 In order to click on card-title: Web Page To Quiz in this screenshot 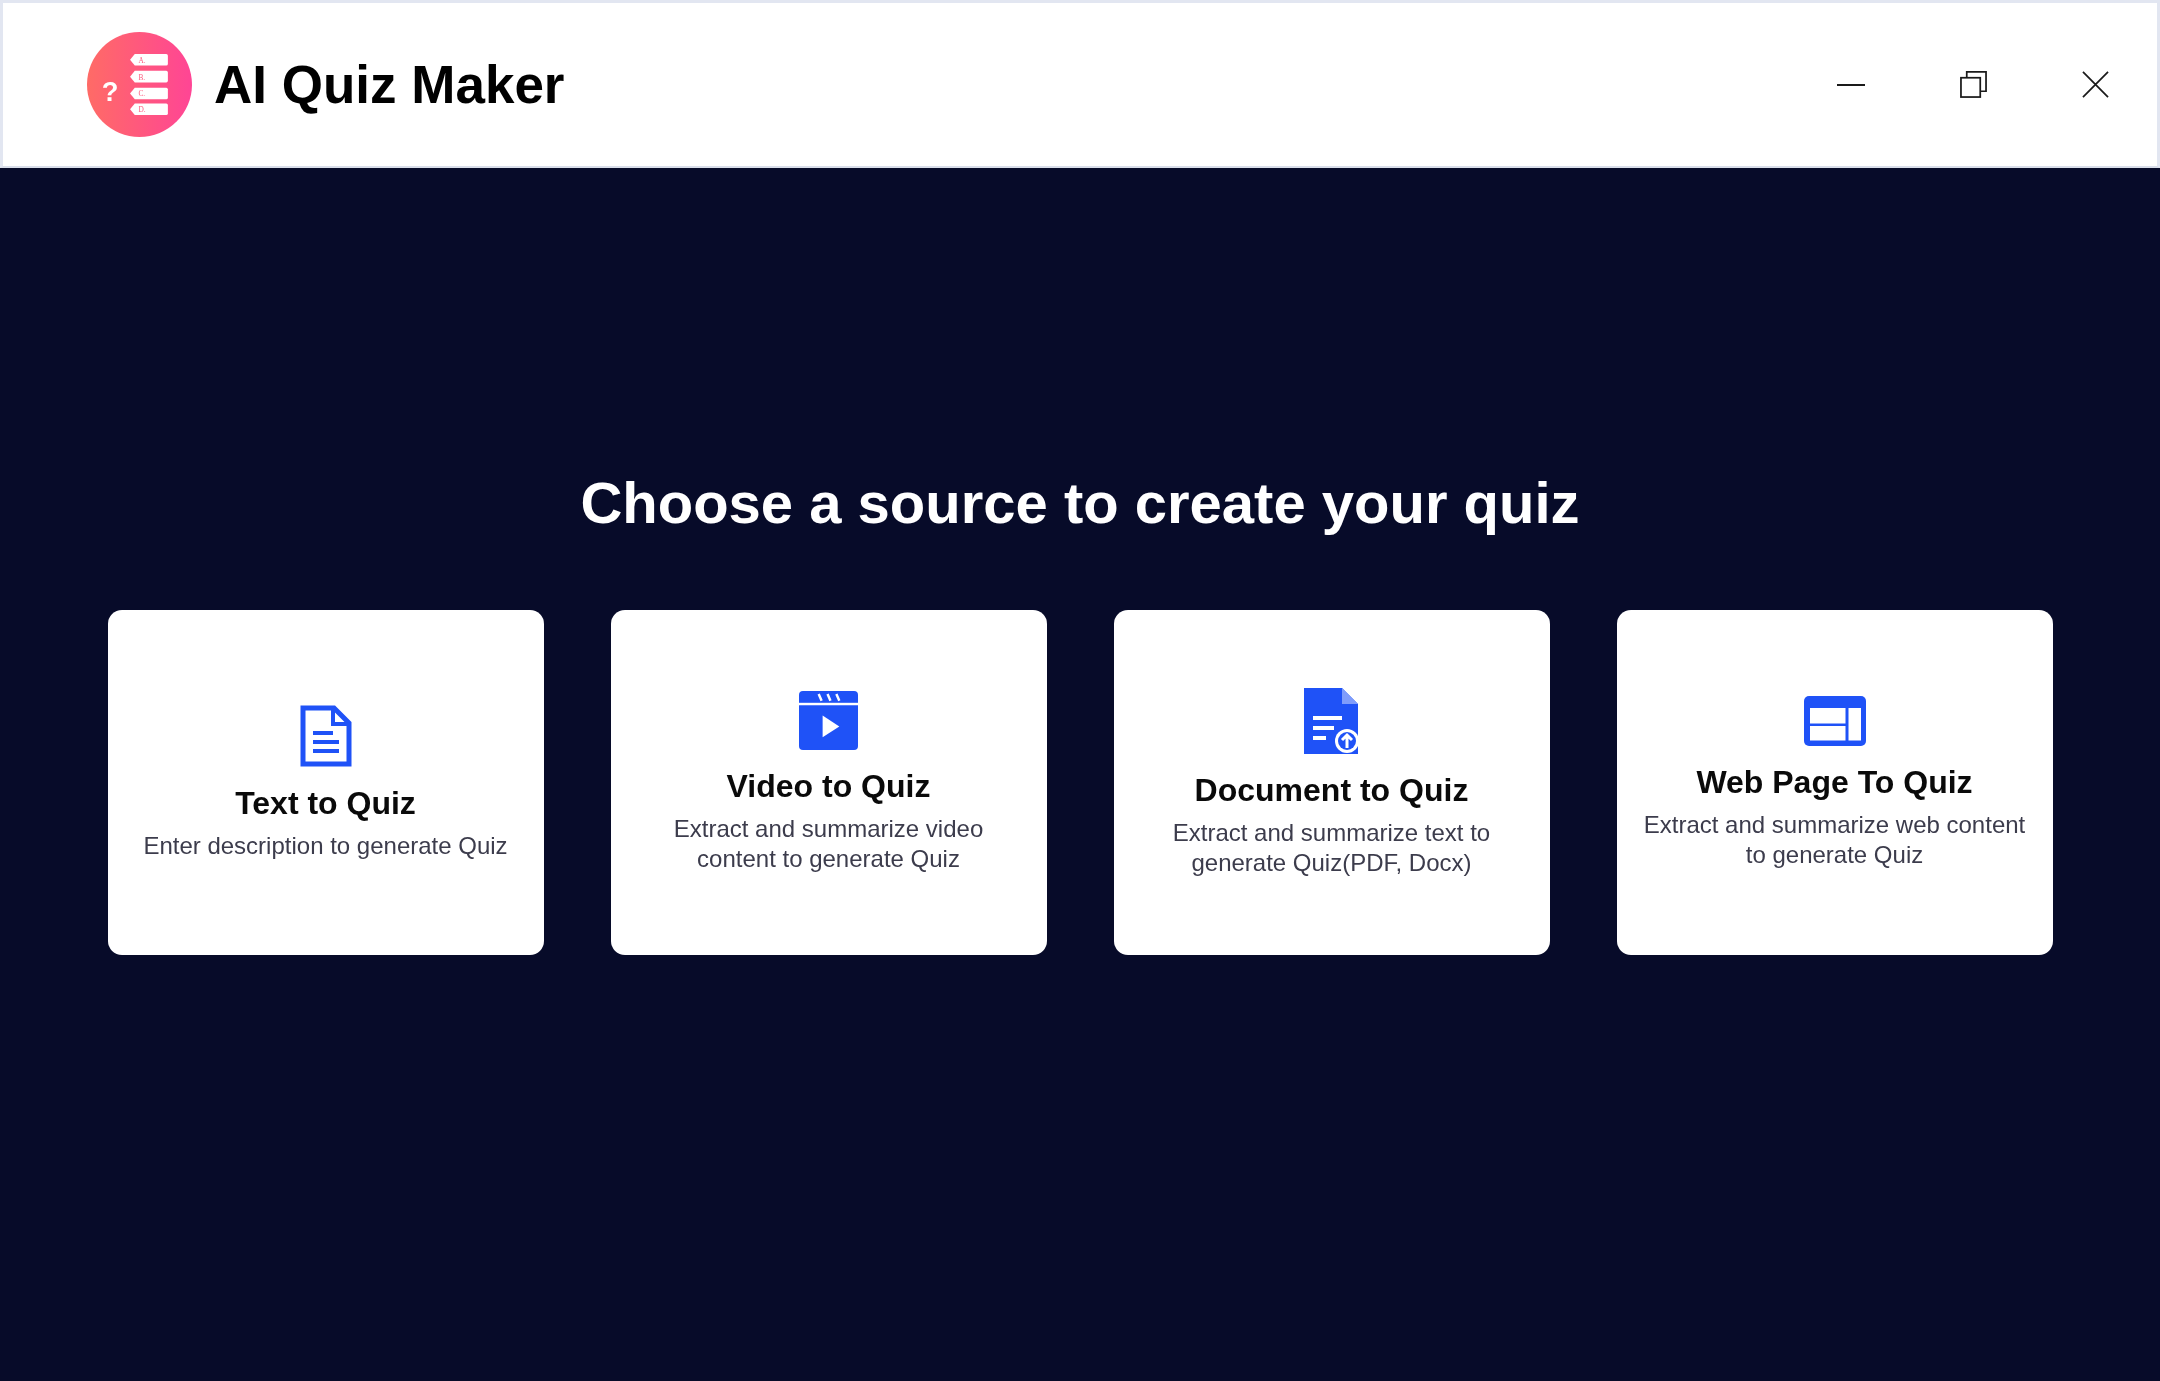, I will do `click(1834, 782)`.